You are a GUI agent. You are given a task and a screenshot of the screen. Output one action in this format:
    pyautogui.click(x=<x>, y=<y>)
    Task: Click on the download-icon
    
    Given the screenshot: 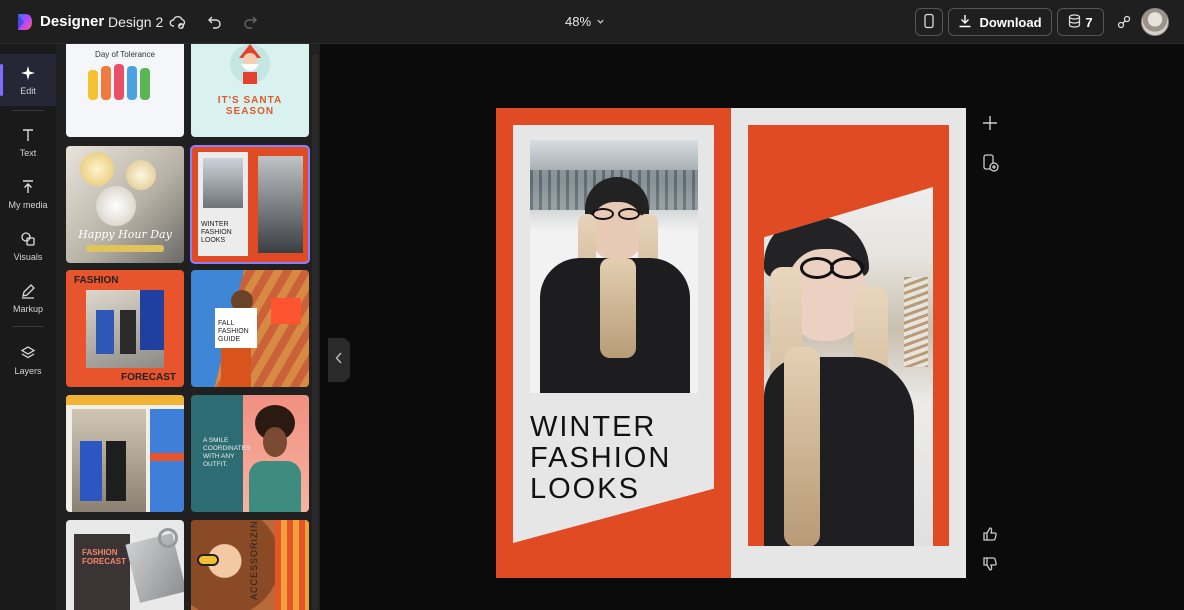 What is the action you would take?
    pyautogui.click(x=965, y=22)
    